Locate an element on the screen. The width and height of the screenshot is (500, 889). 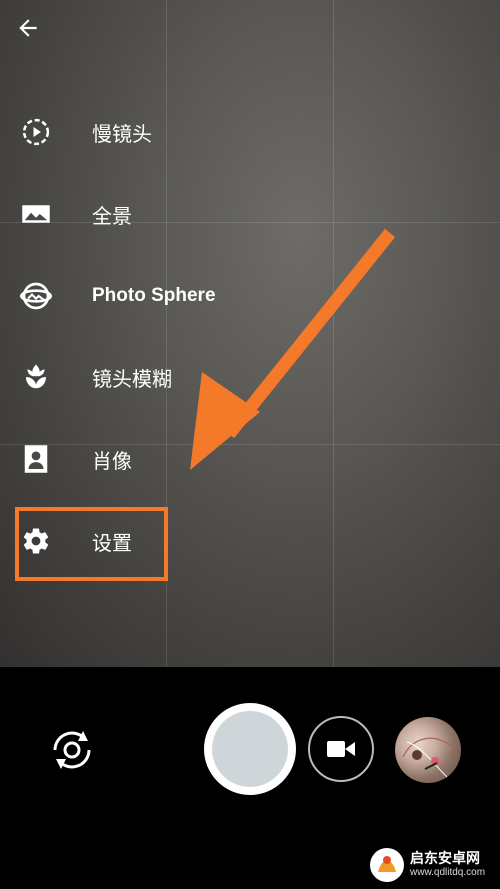
watermark: 启东安卓网 www.qdlitdq.com is located at coordinates (432, 865).